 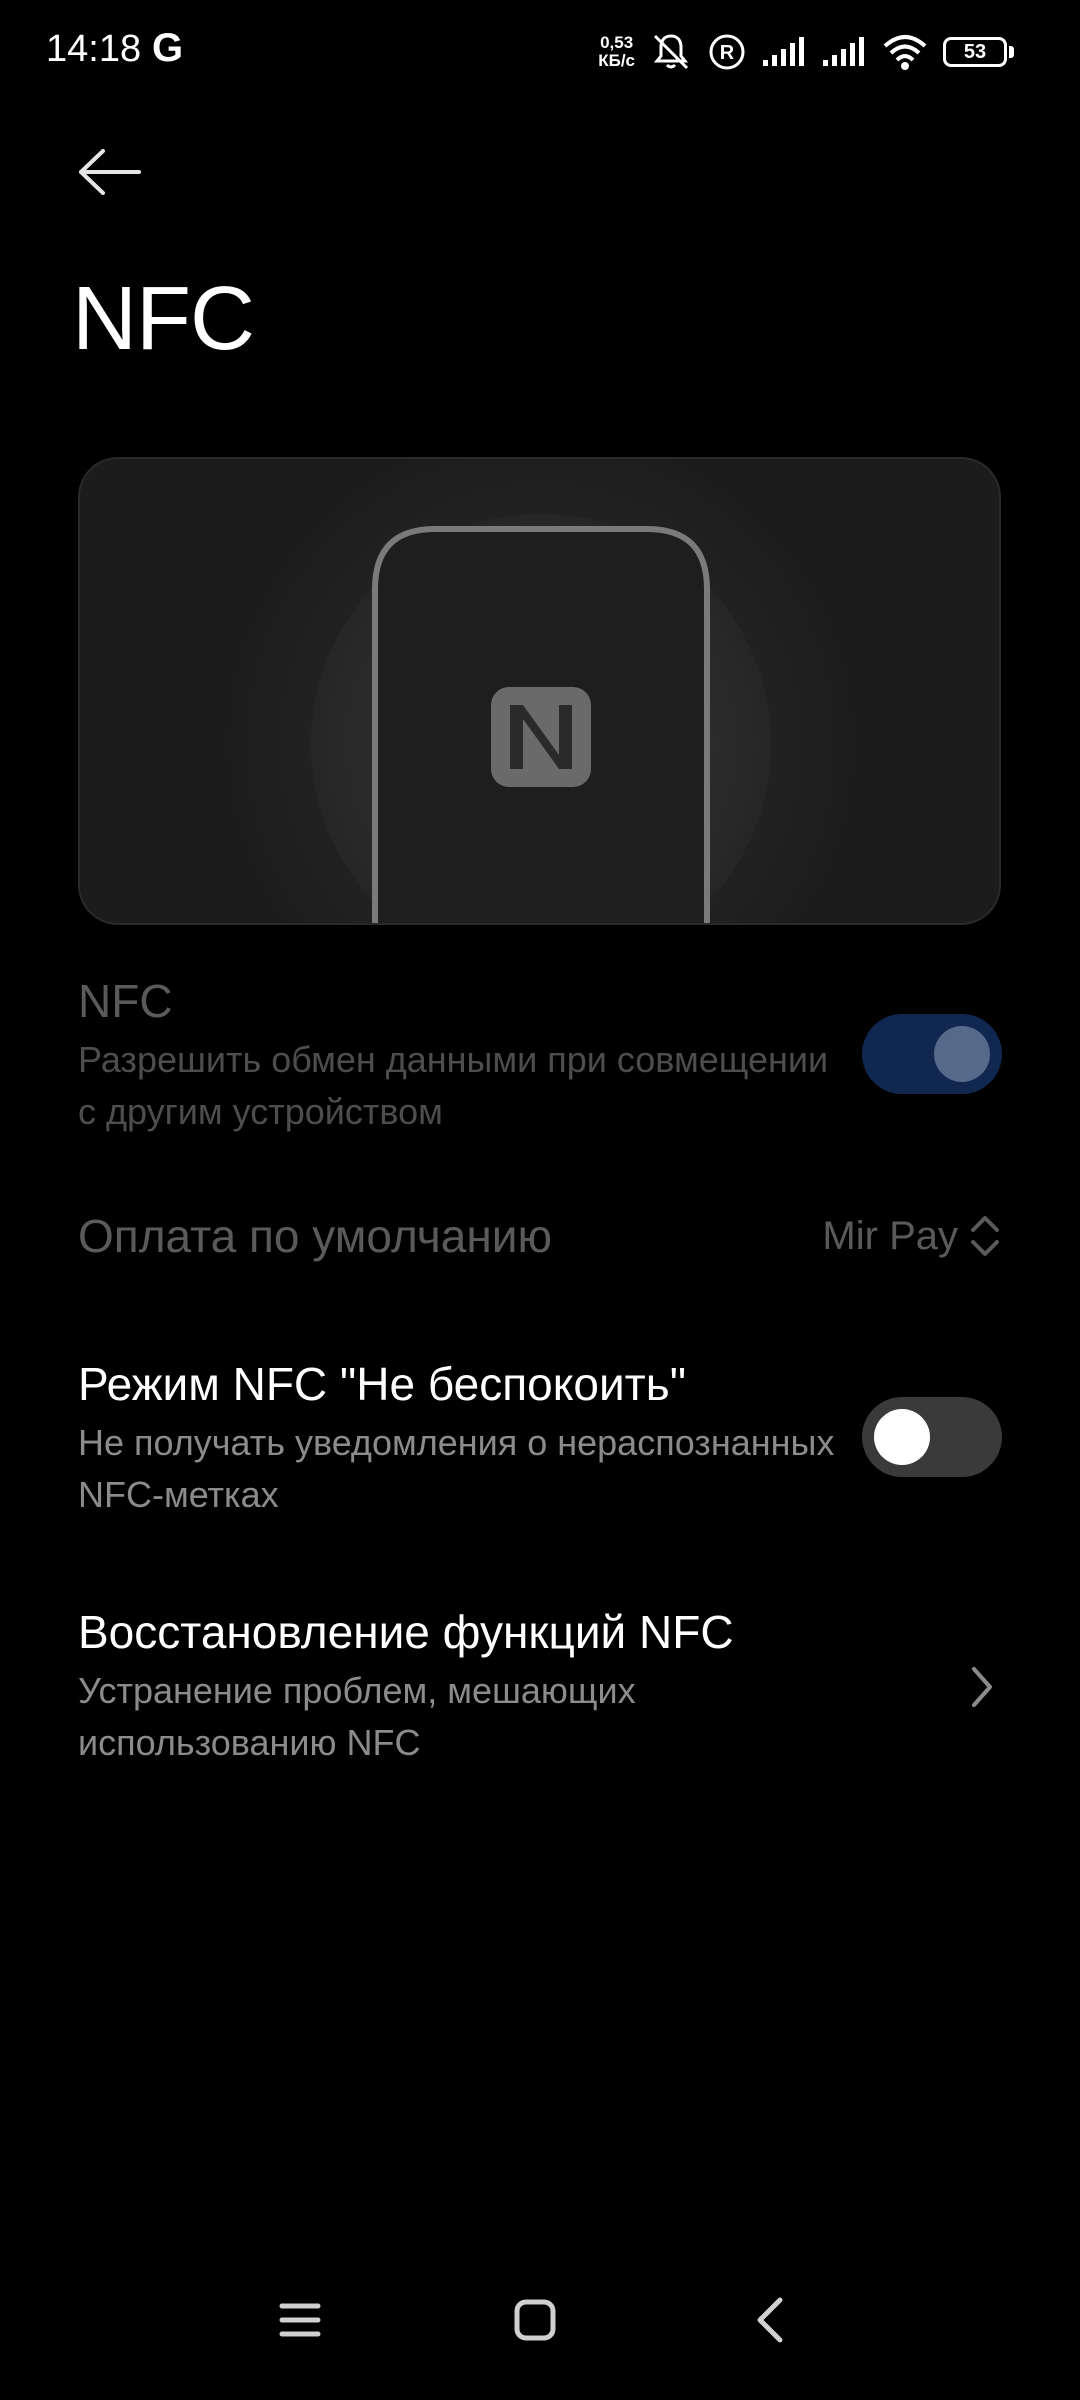 I want to click on back-nav-button, so click(x=770, y=2320).